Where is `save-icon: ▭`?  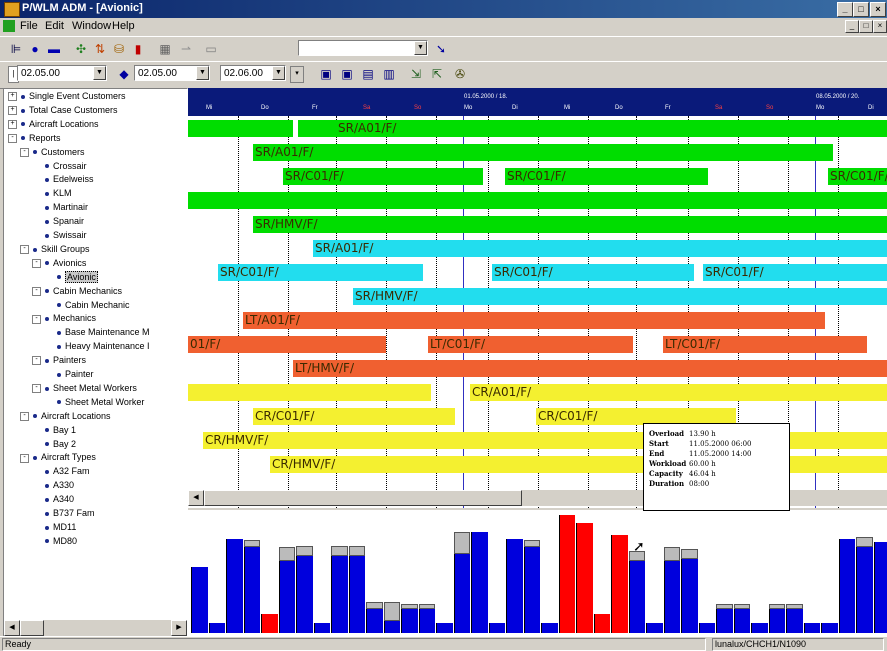
save-icon: ▭ is located at coordinates (211, 49).